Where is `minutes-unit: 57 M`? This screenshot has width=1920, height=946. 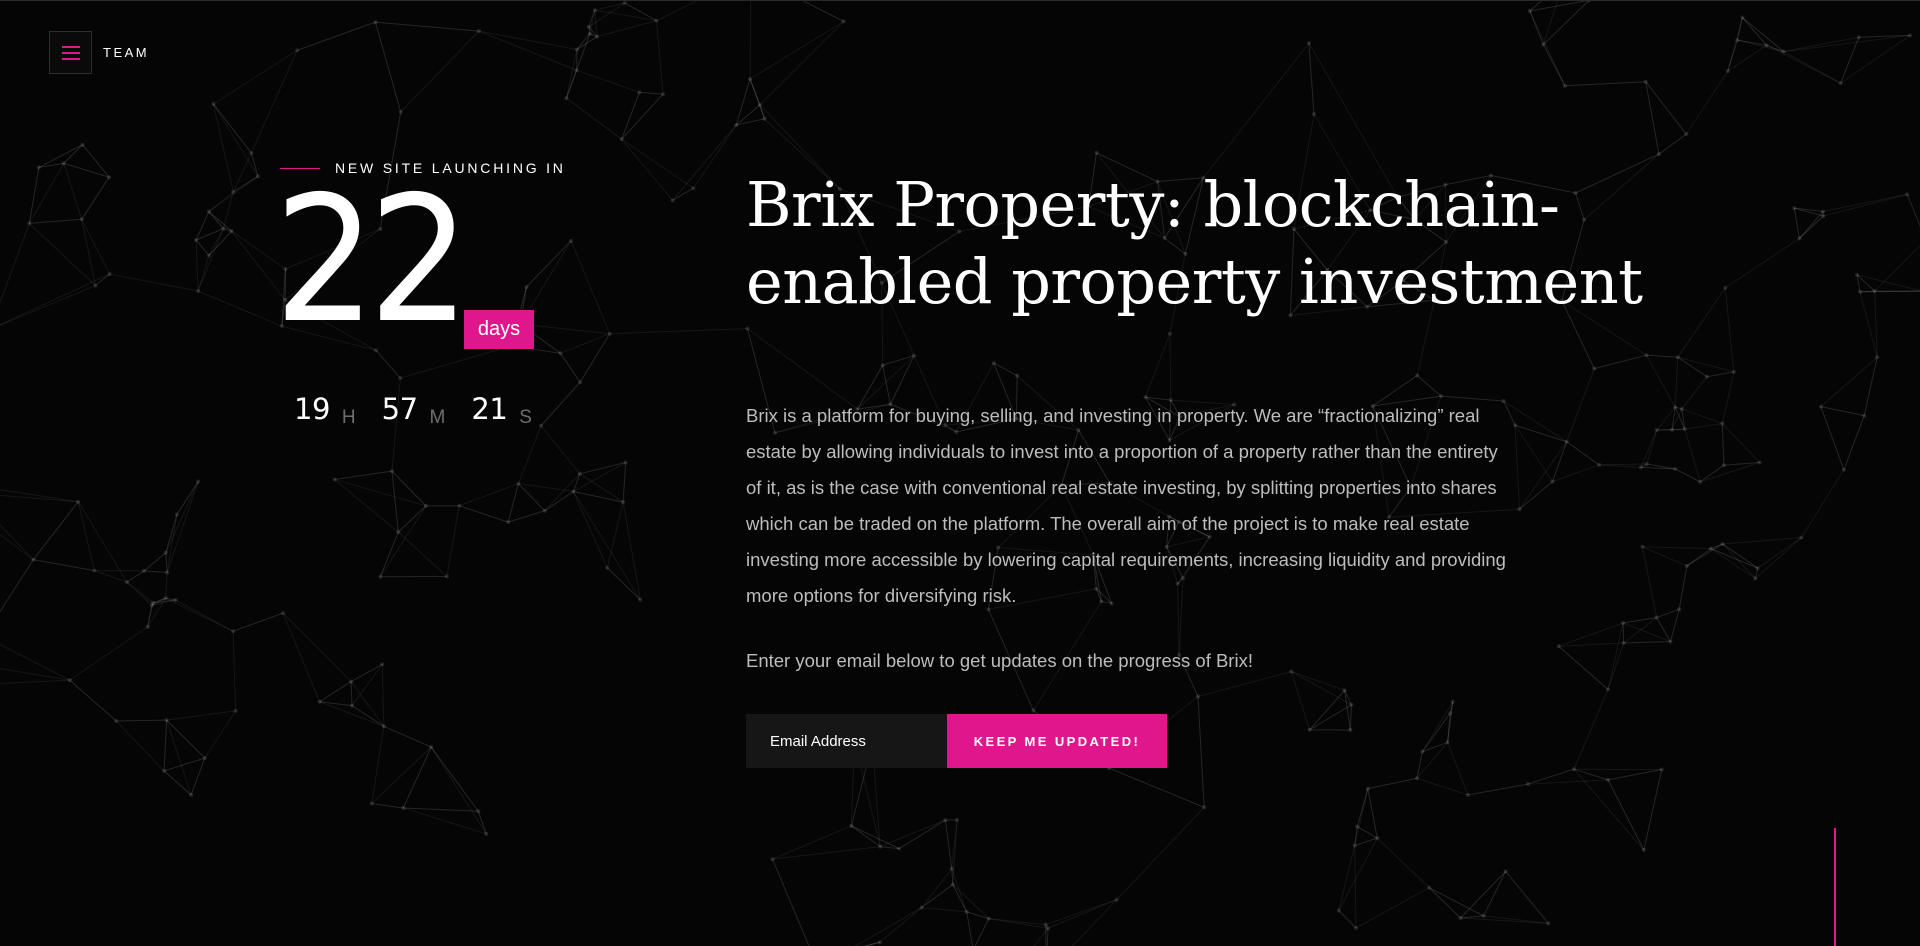
minutes-unit: 57 M is located at coordinates (413, 410).